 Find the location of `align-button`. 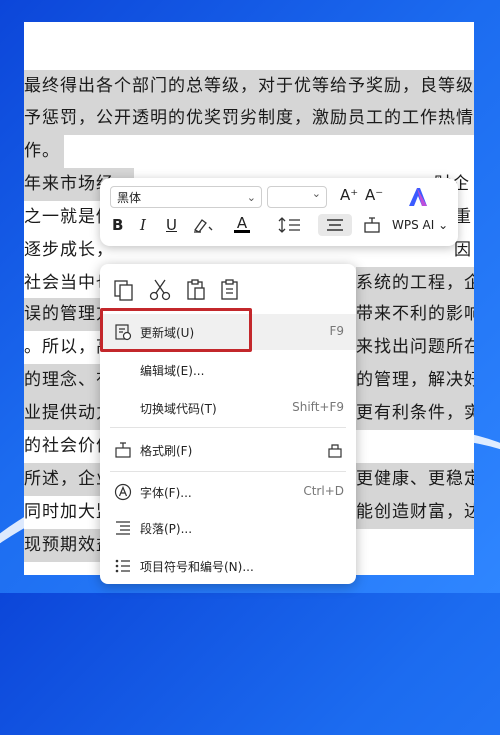

align-button is located at coordinates (335, 225).